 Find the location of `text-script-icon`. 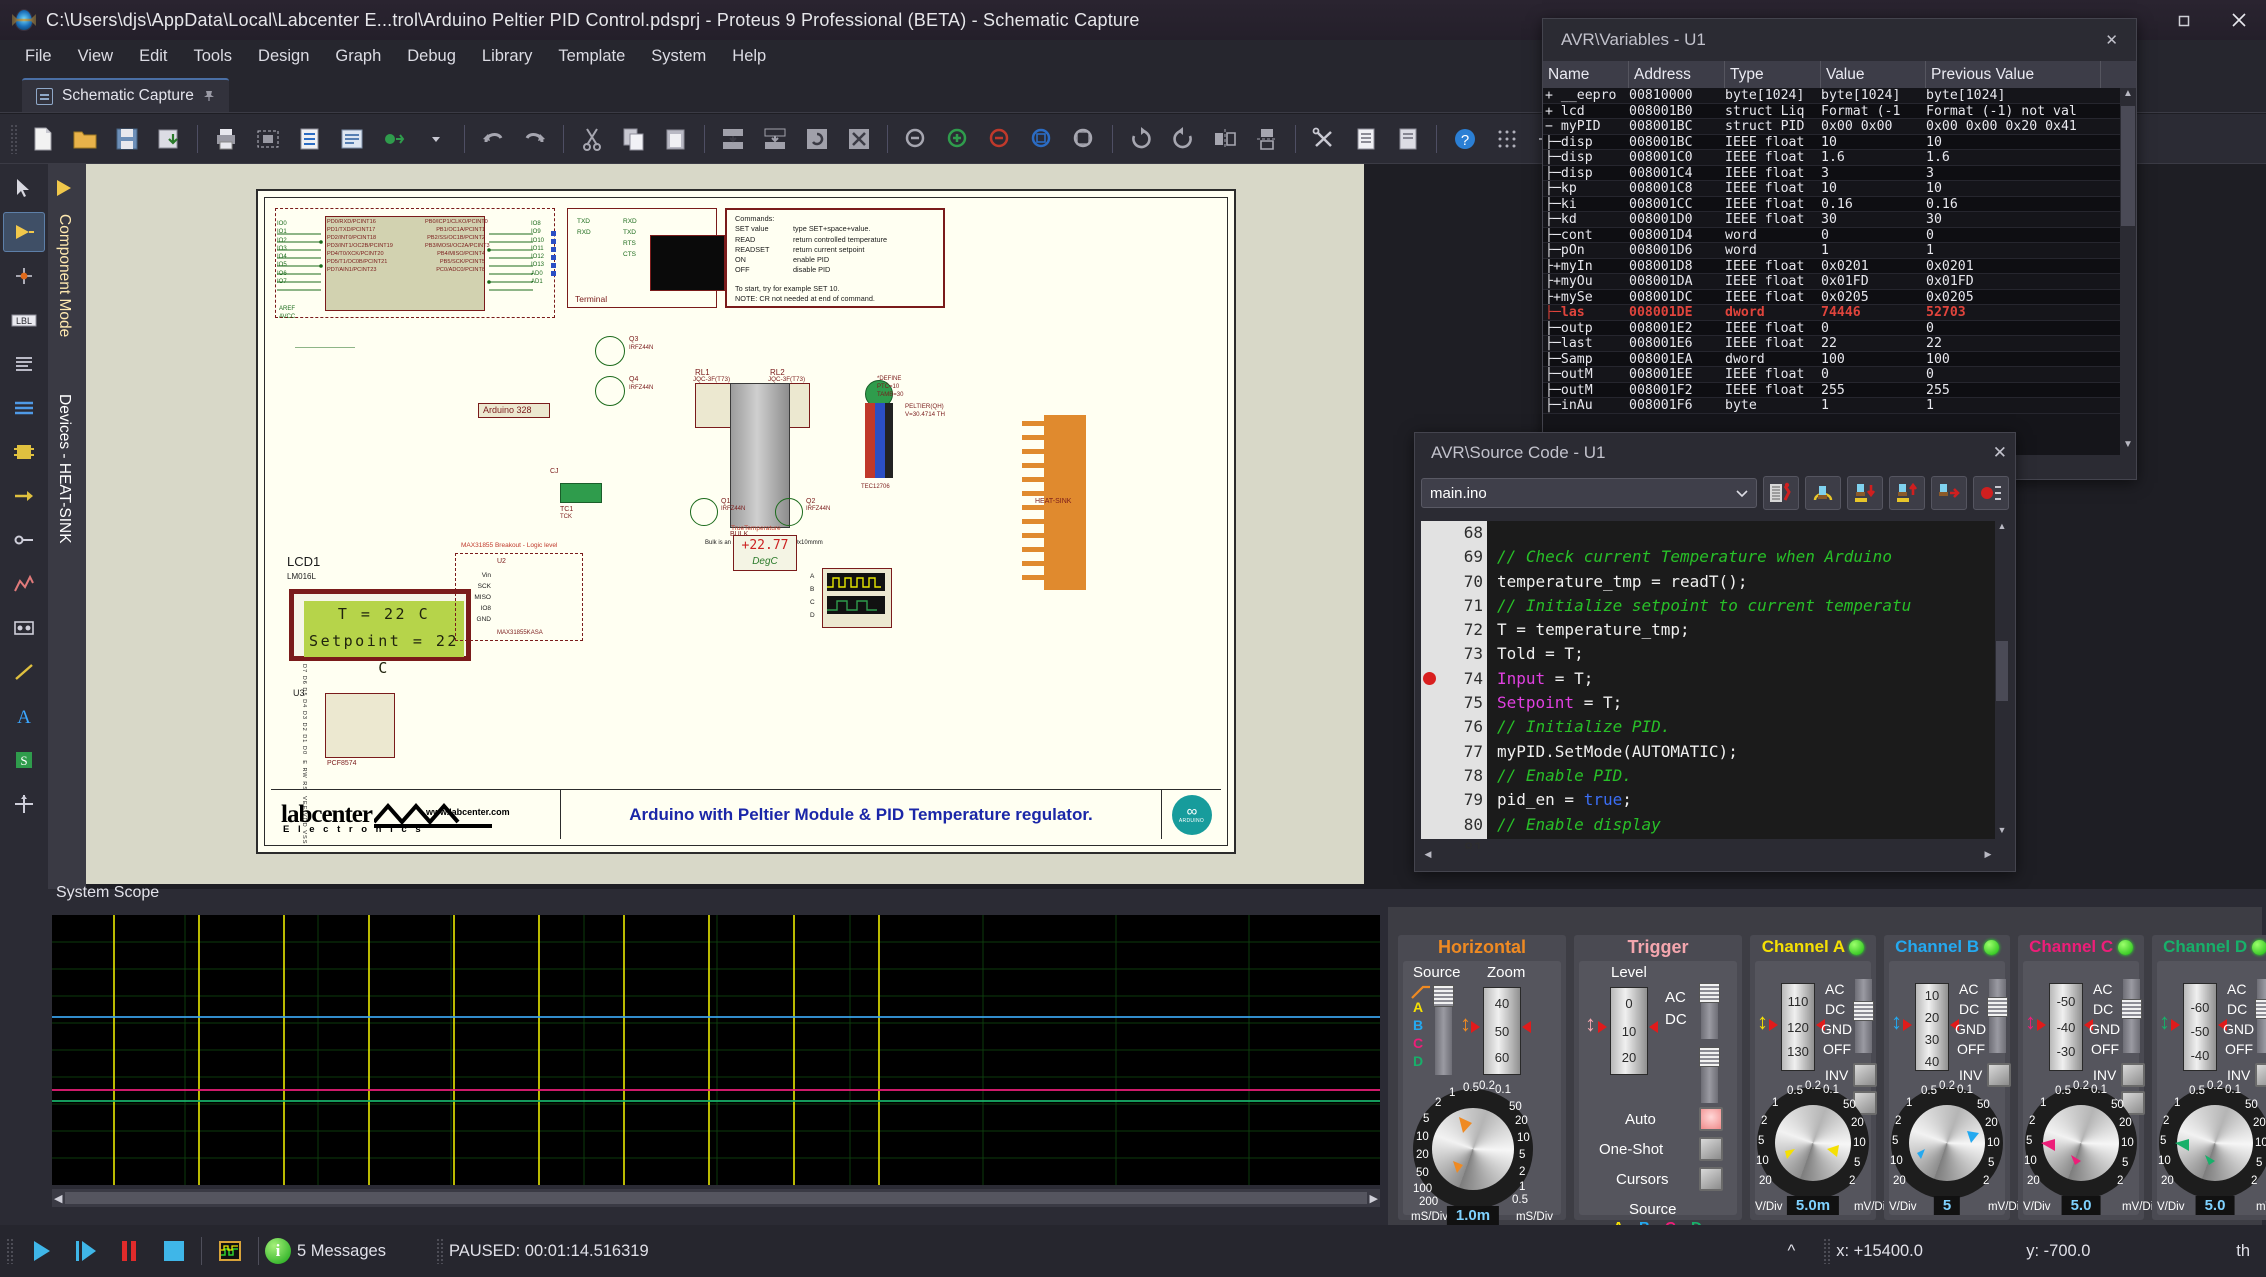

text-script-icon is located at coordinates (24, 364).